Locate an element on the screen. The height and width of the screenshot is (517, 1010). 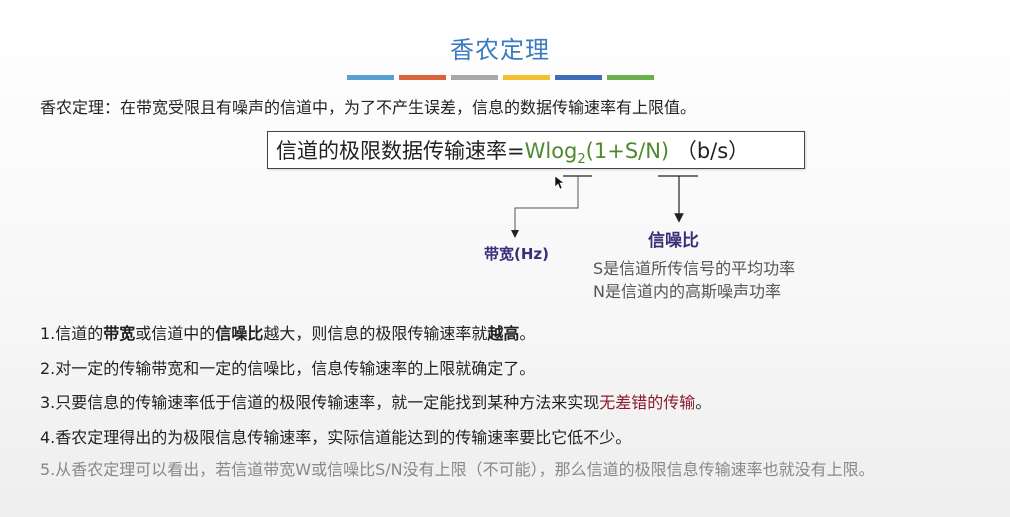
point-1-text: 1.信道的 is located at coordinates (72, 333).